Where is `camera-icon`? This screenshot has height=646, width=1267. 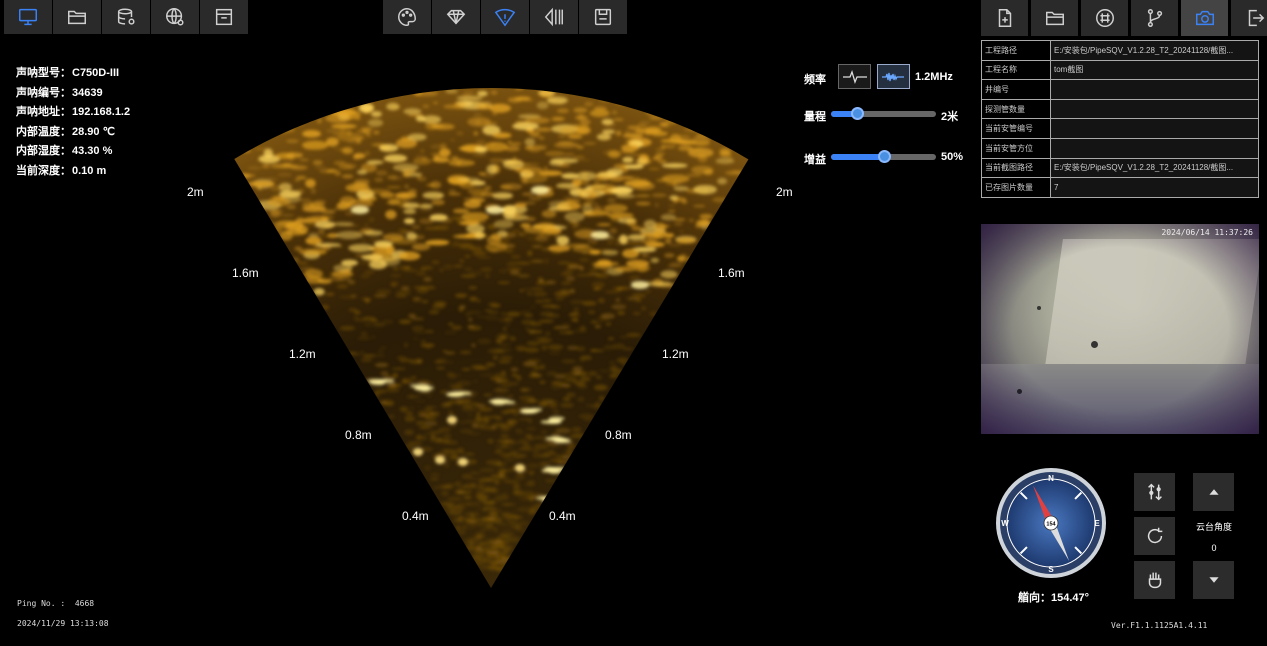 camera-icon is located at coordinates (1204, 18).